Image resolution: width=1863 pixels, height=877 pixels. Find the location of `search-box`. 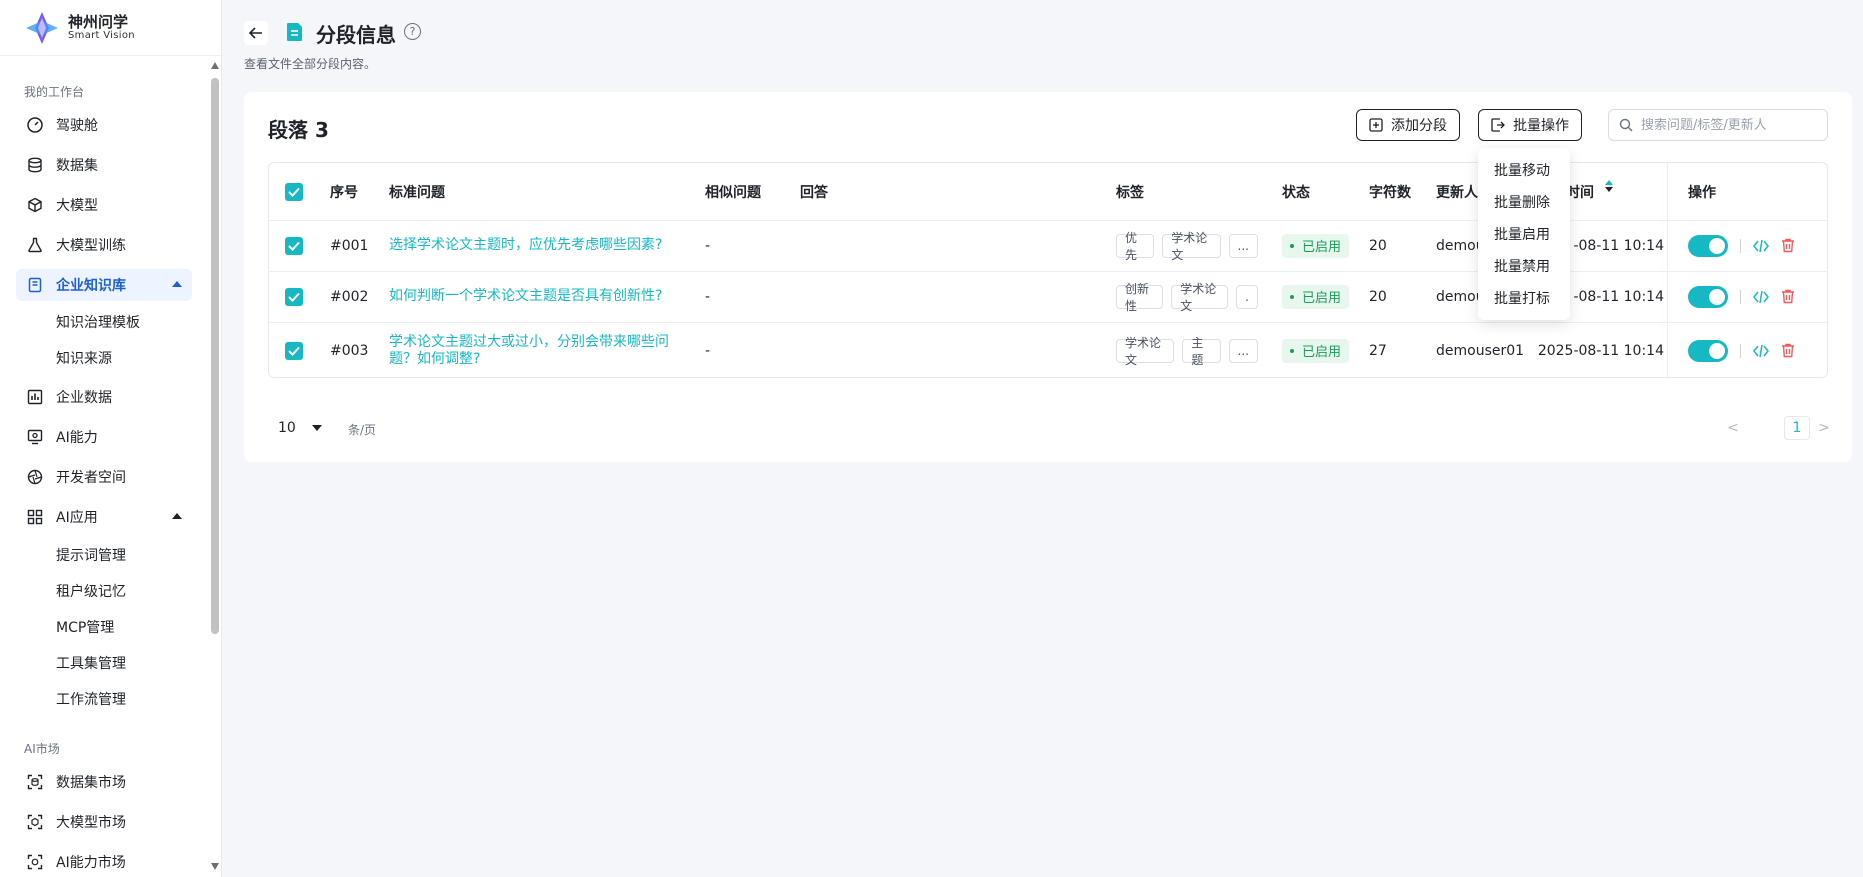

search-box is located at coordinates (1718, 125).